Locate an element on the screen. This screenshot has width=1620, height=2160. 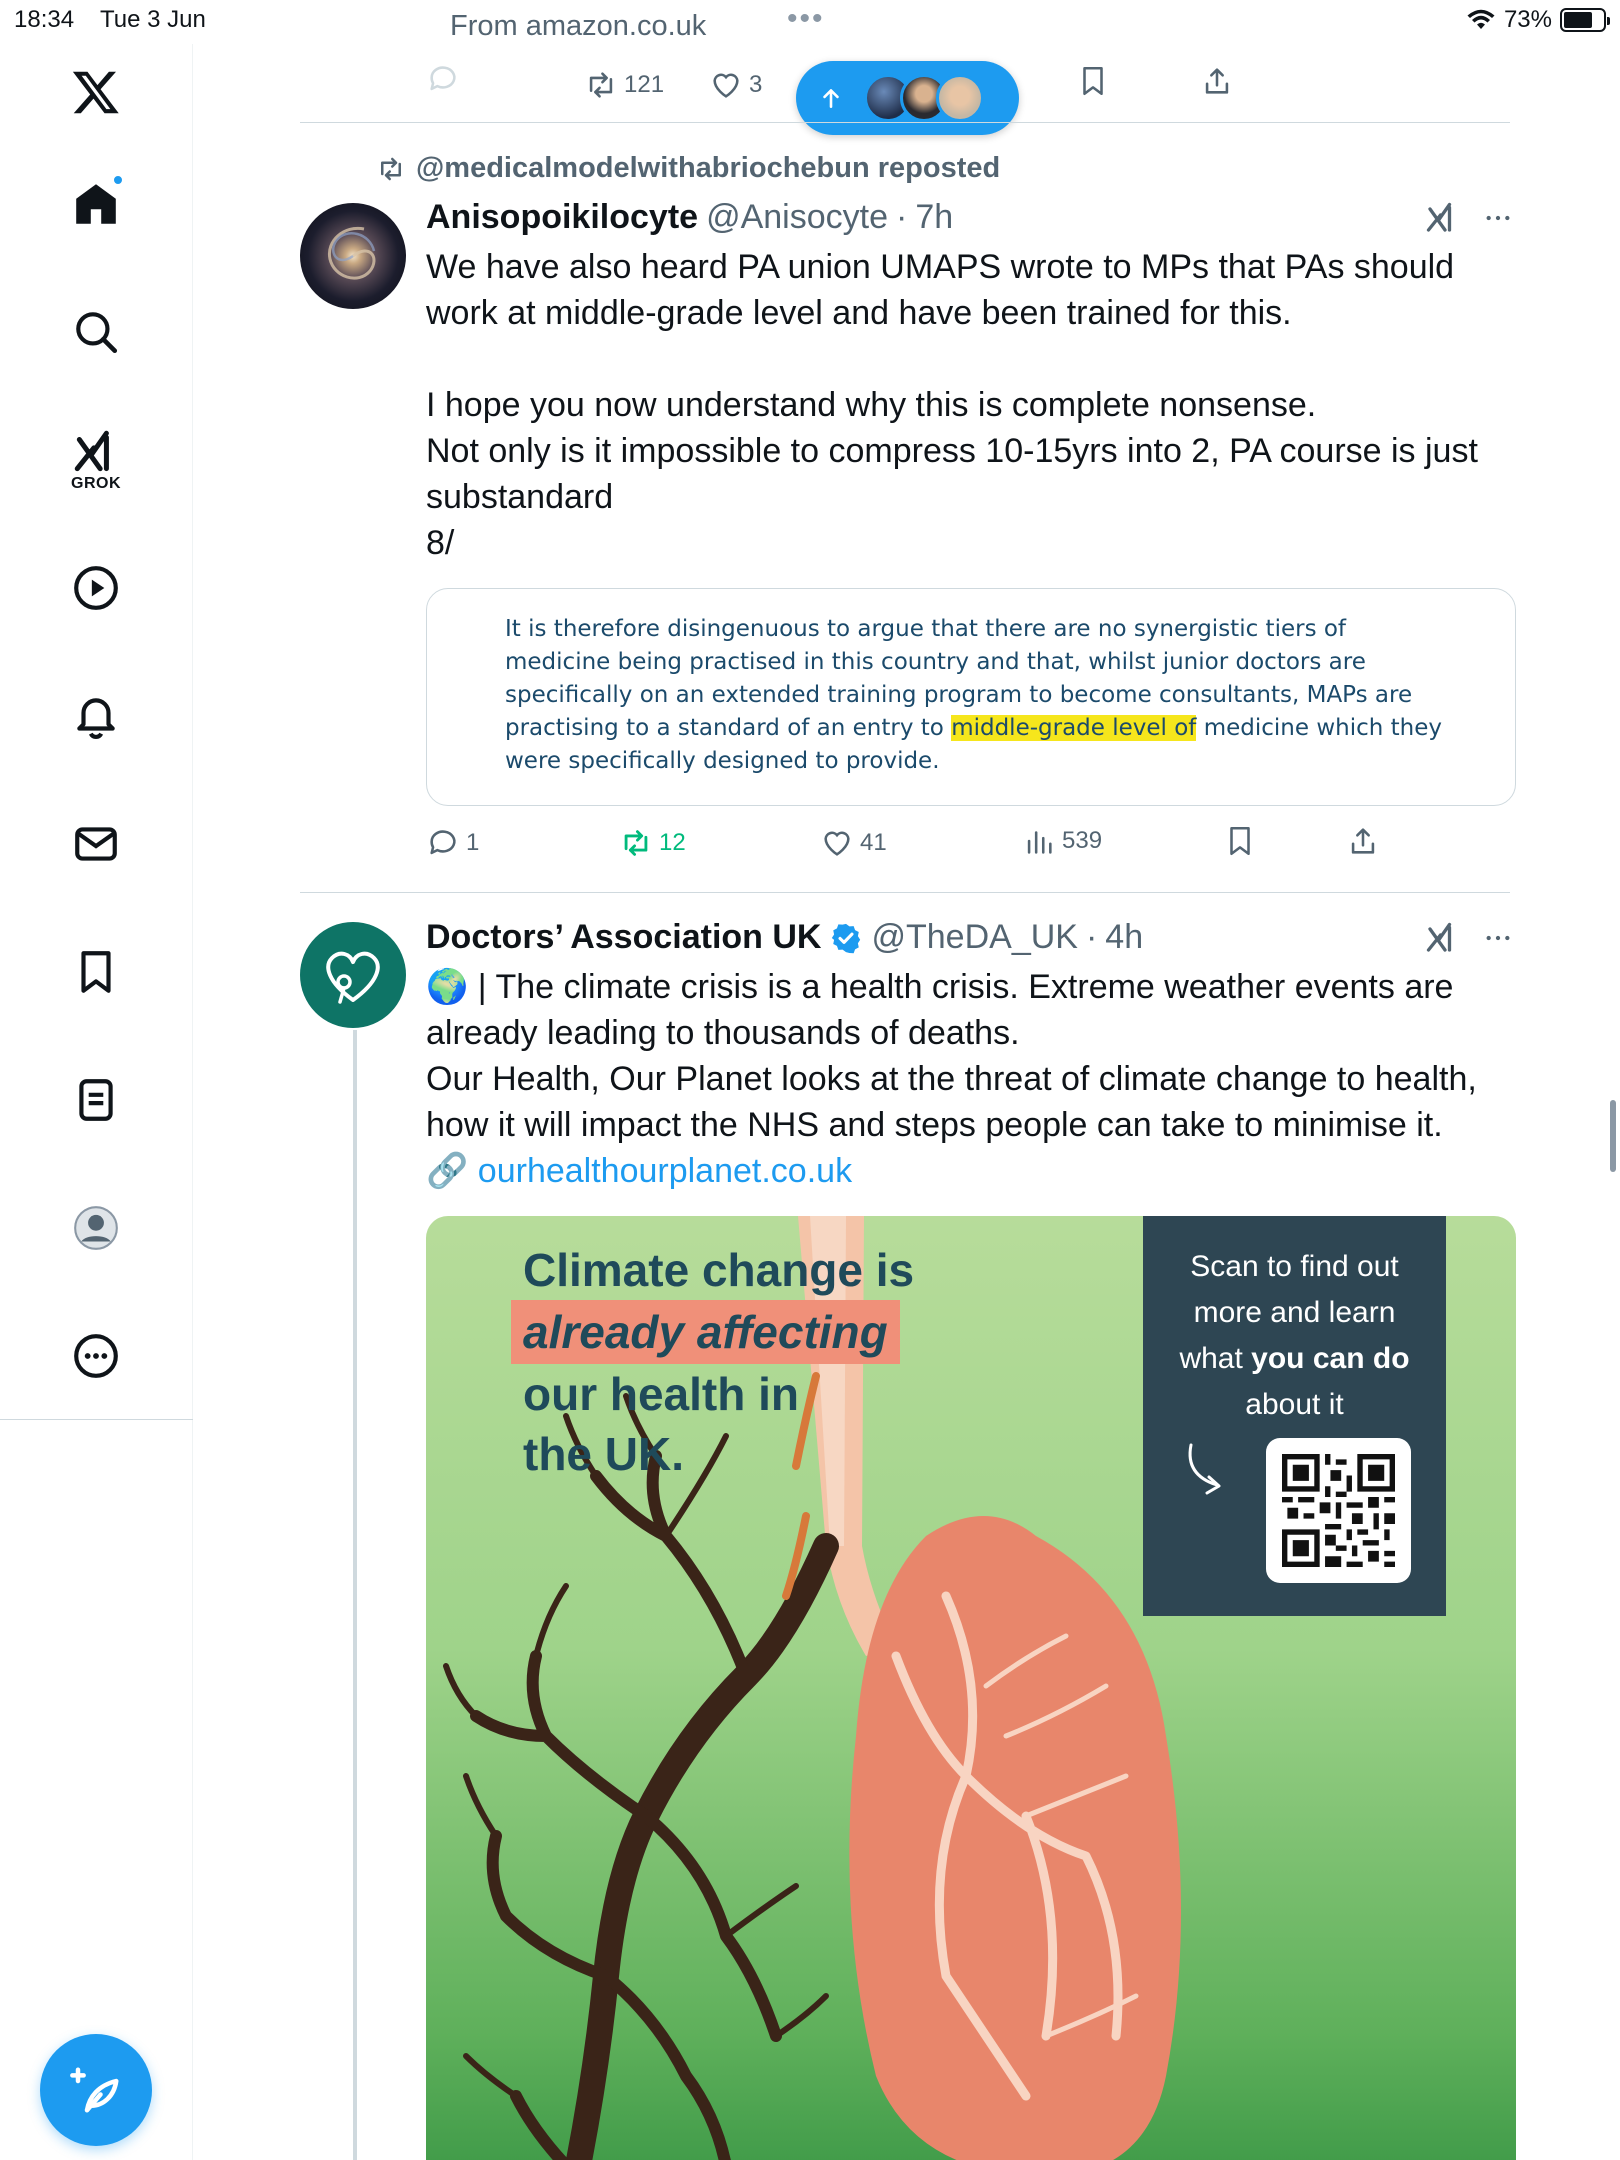
tweet-actions: 1 12 41 539 is located at coordinates (926, 847).